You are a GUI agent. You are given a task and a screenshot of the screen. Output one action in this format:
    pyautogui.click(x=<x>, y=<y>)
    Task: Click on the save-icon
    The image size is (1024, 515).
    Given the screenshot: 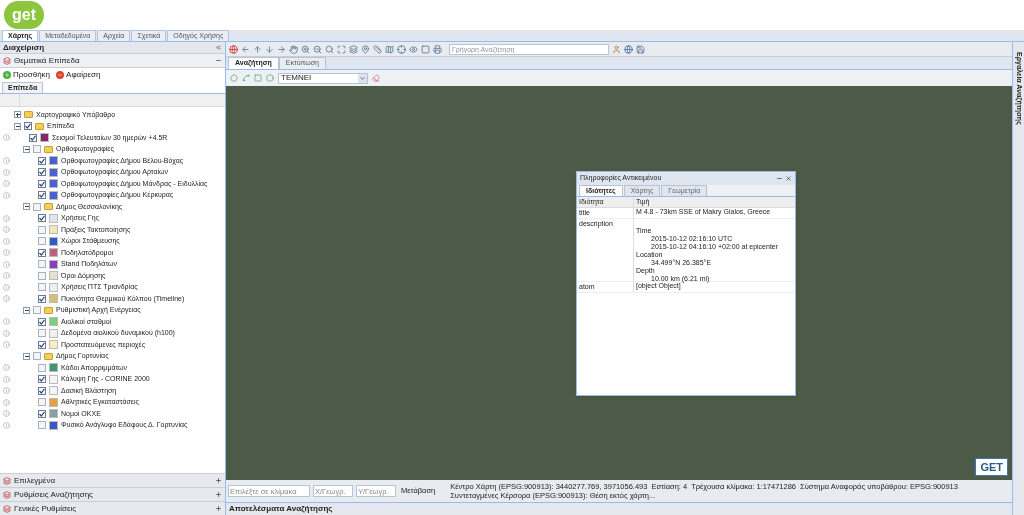 What is the action you would take?
    pyautogui.click(x=640, y=49)
    